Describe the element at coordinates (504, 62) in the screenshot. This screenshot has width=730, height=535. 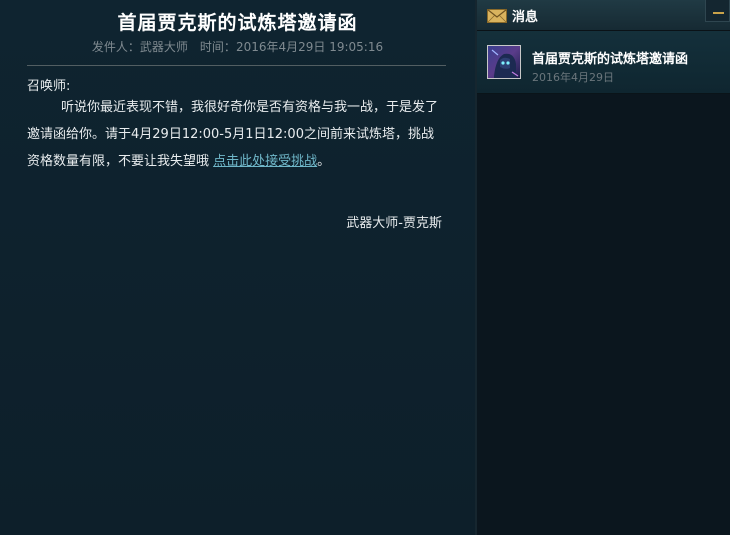
I see `jax-avatar-icon` at that location.